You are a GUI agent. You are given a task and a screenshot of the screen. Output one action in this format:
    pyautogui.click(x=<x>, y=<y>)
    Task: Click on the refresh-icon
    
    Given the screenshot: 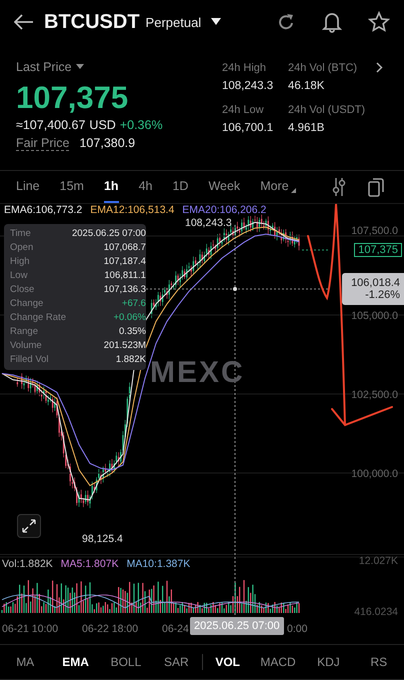 What is the action you would take?
    pyautogui.click(x=286, y=22)
    